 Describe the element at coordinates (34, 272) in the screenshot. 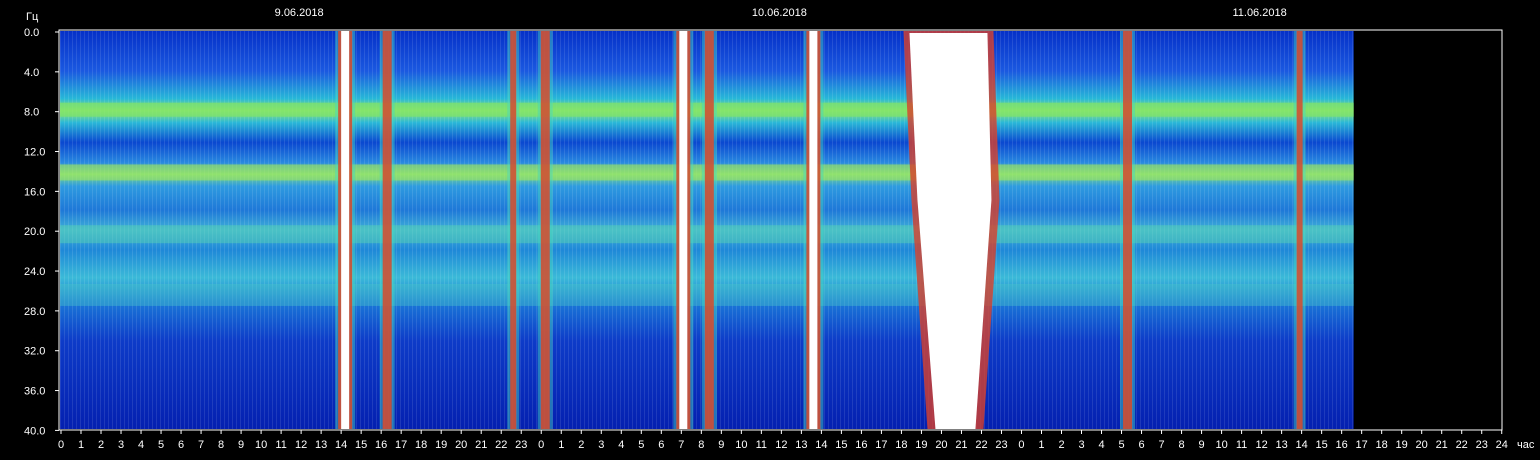

I see `y-tick-label: 24.0` at that location.